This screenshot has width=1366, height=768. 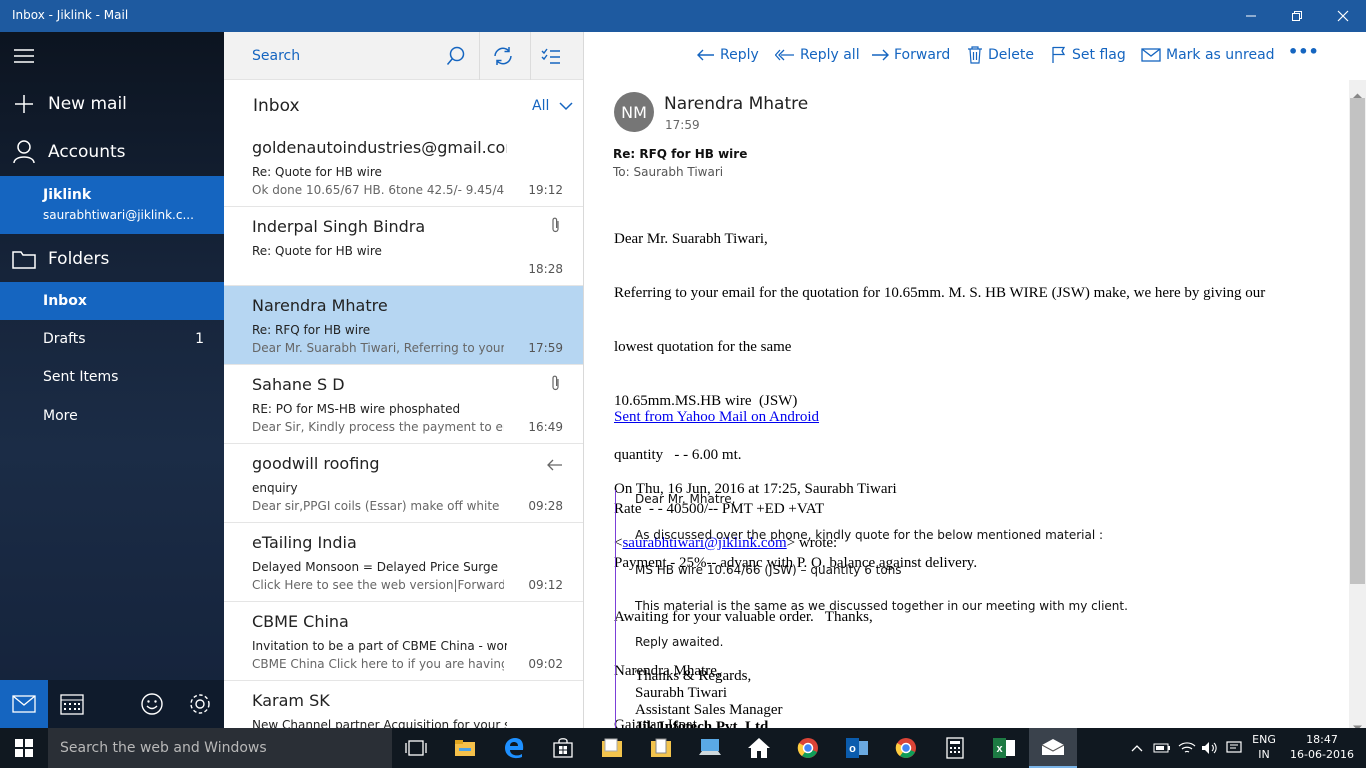 What do you see at coordinates (1357, 722) in the screenshot?
I see `scroll-down-icon` at bounding box center [1357, 722].